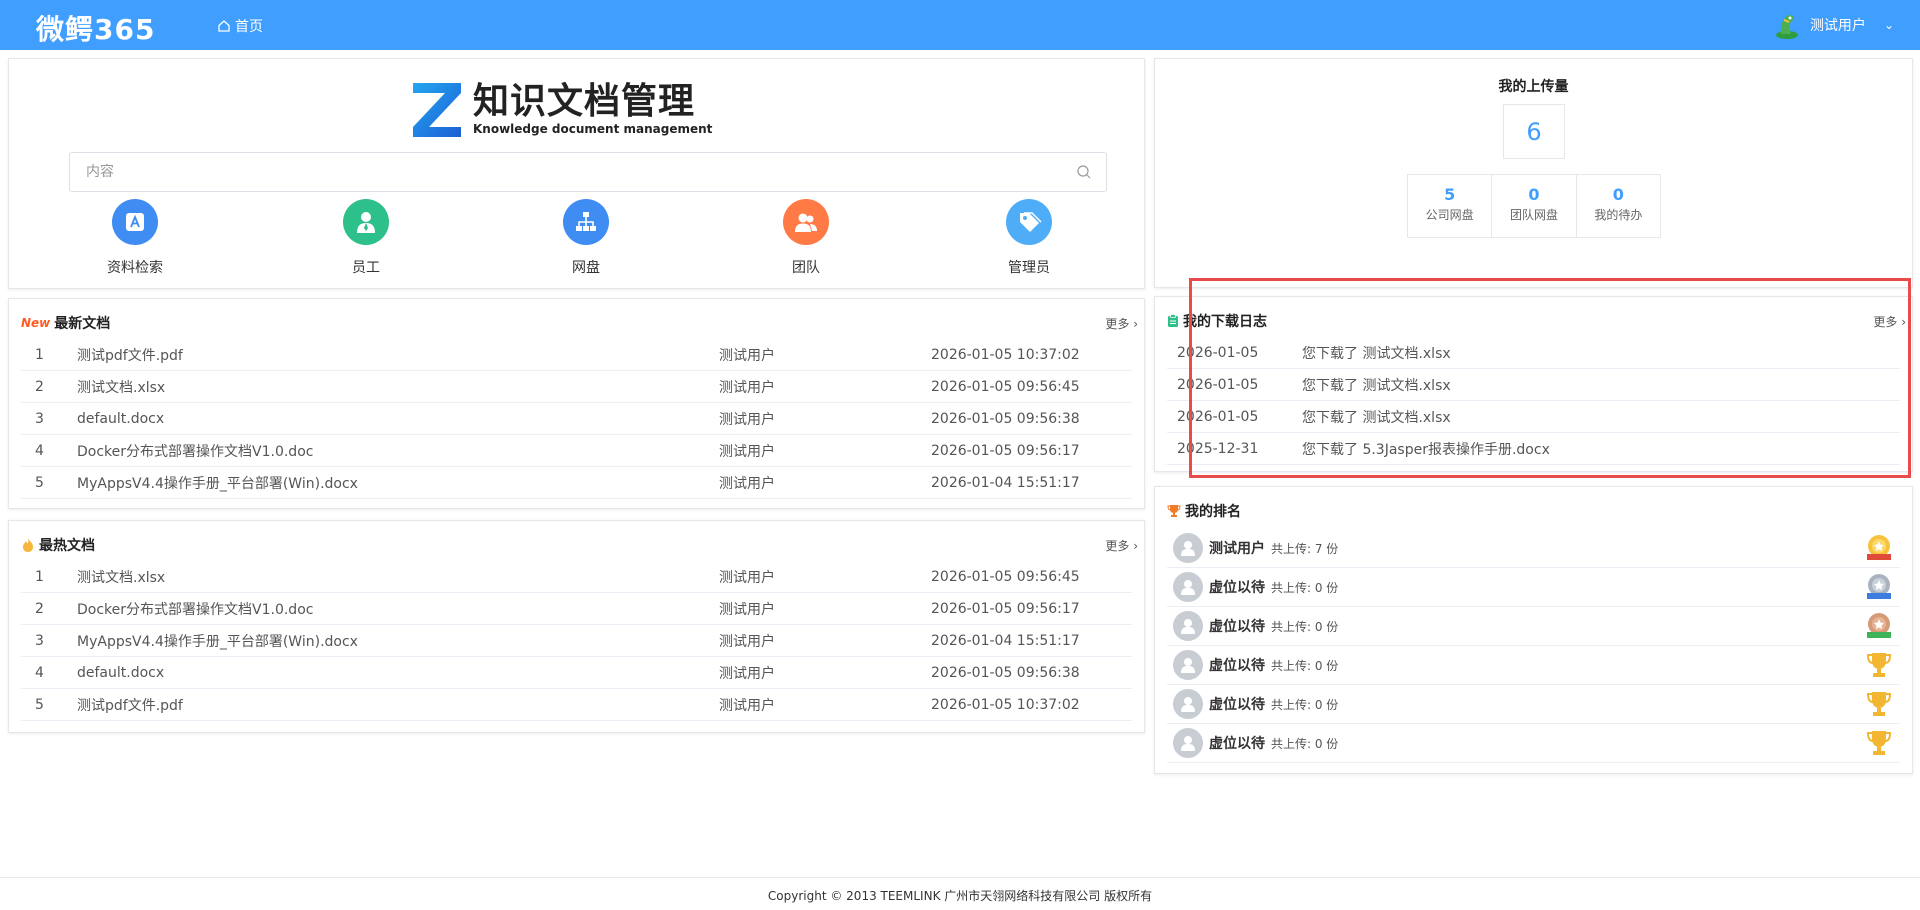  I want to click on user-menu: 测试用户 ⌄, so click(1833, 25).